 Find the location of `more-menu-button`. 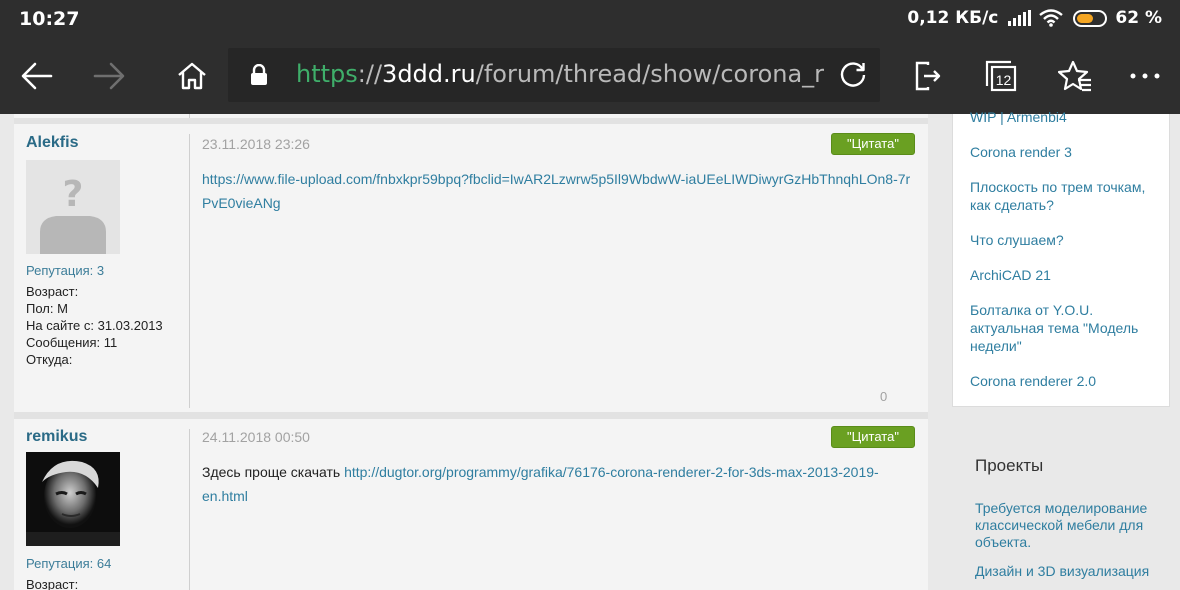

more-menu-button is located at coordinates (1145, 76).